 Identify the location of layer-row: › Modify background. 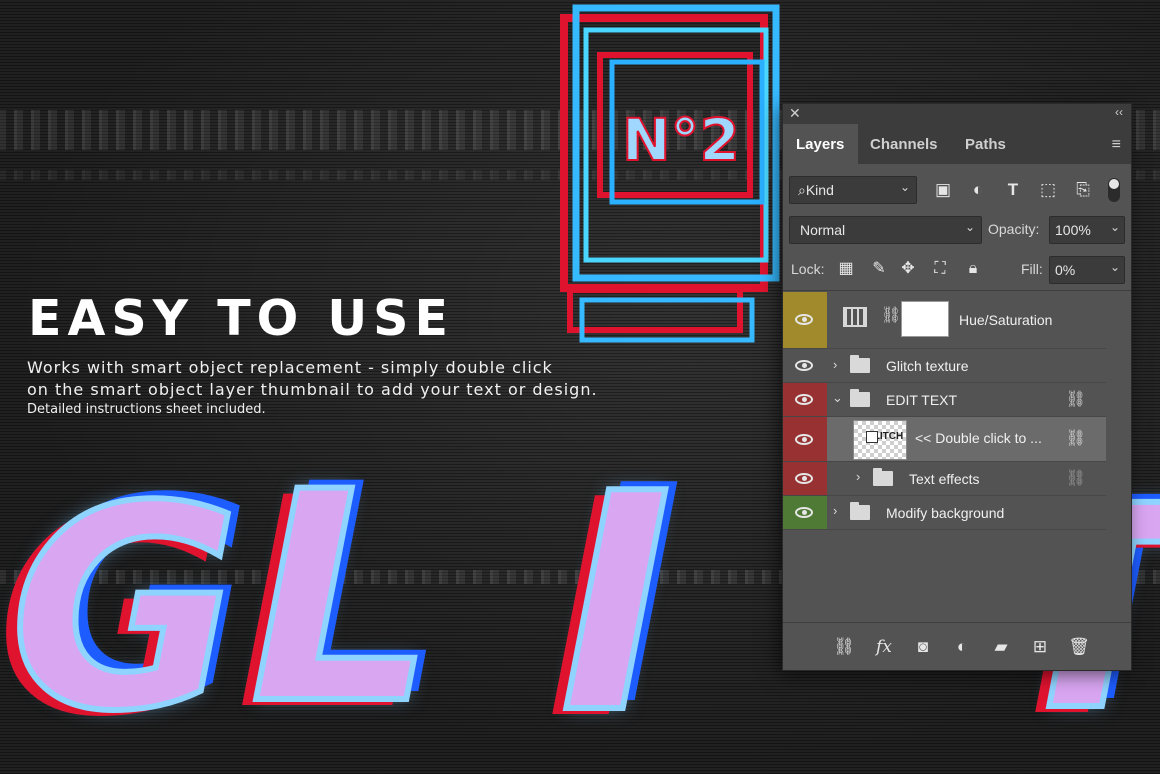
(944, 513).